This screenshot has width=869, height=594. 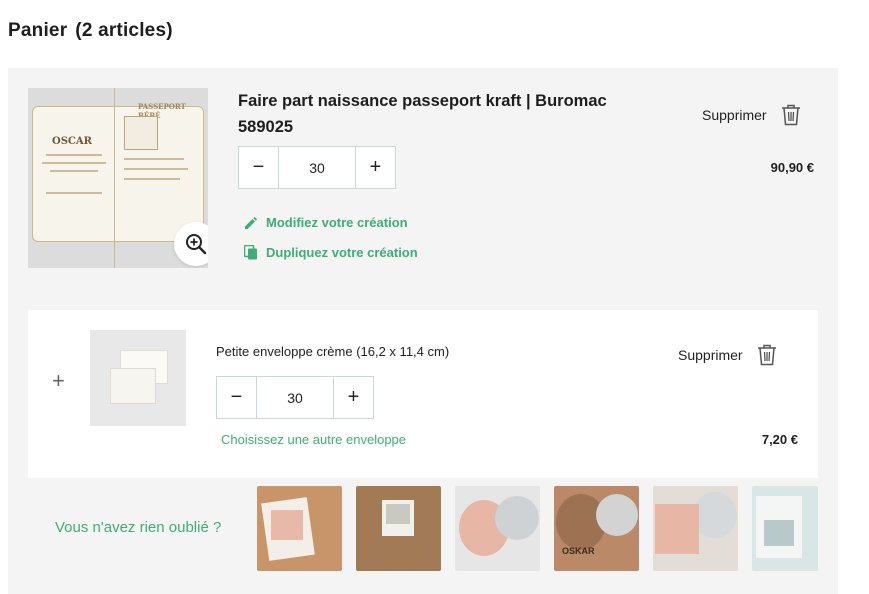 What do you see at coordinates (118, 174) in the screenshot?
I see `card-preview` at bounding box center [118, 174].